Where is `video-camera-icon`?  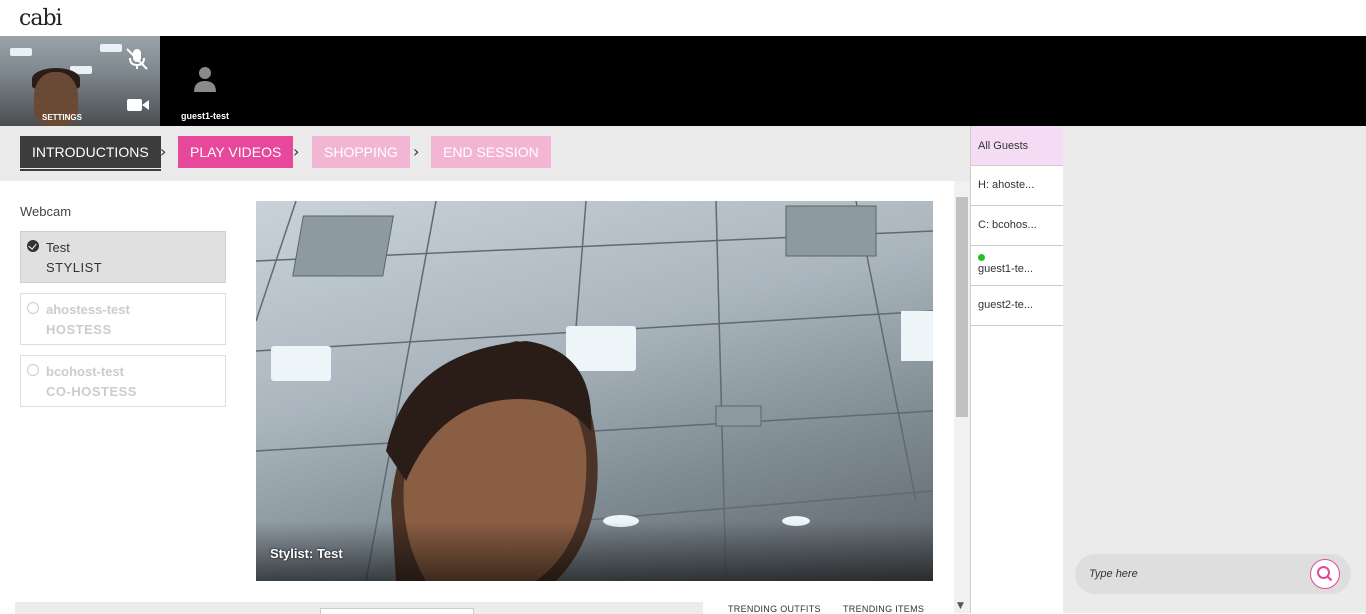
video-camera-icon is located at coordinates (138, 105).